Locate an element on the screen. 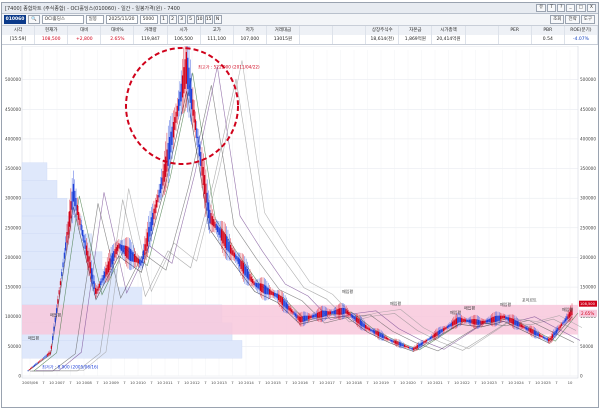 The height and width of the screenshot is (408, 600). x-tick-label: 10 2018 is located at coordinates (354, 382).